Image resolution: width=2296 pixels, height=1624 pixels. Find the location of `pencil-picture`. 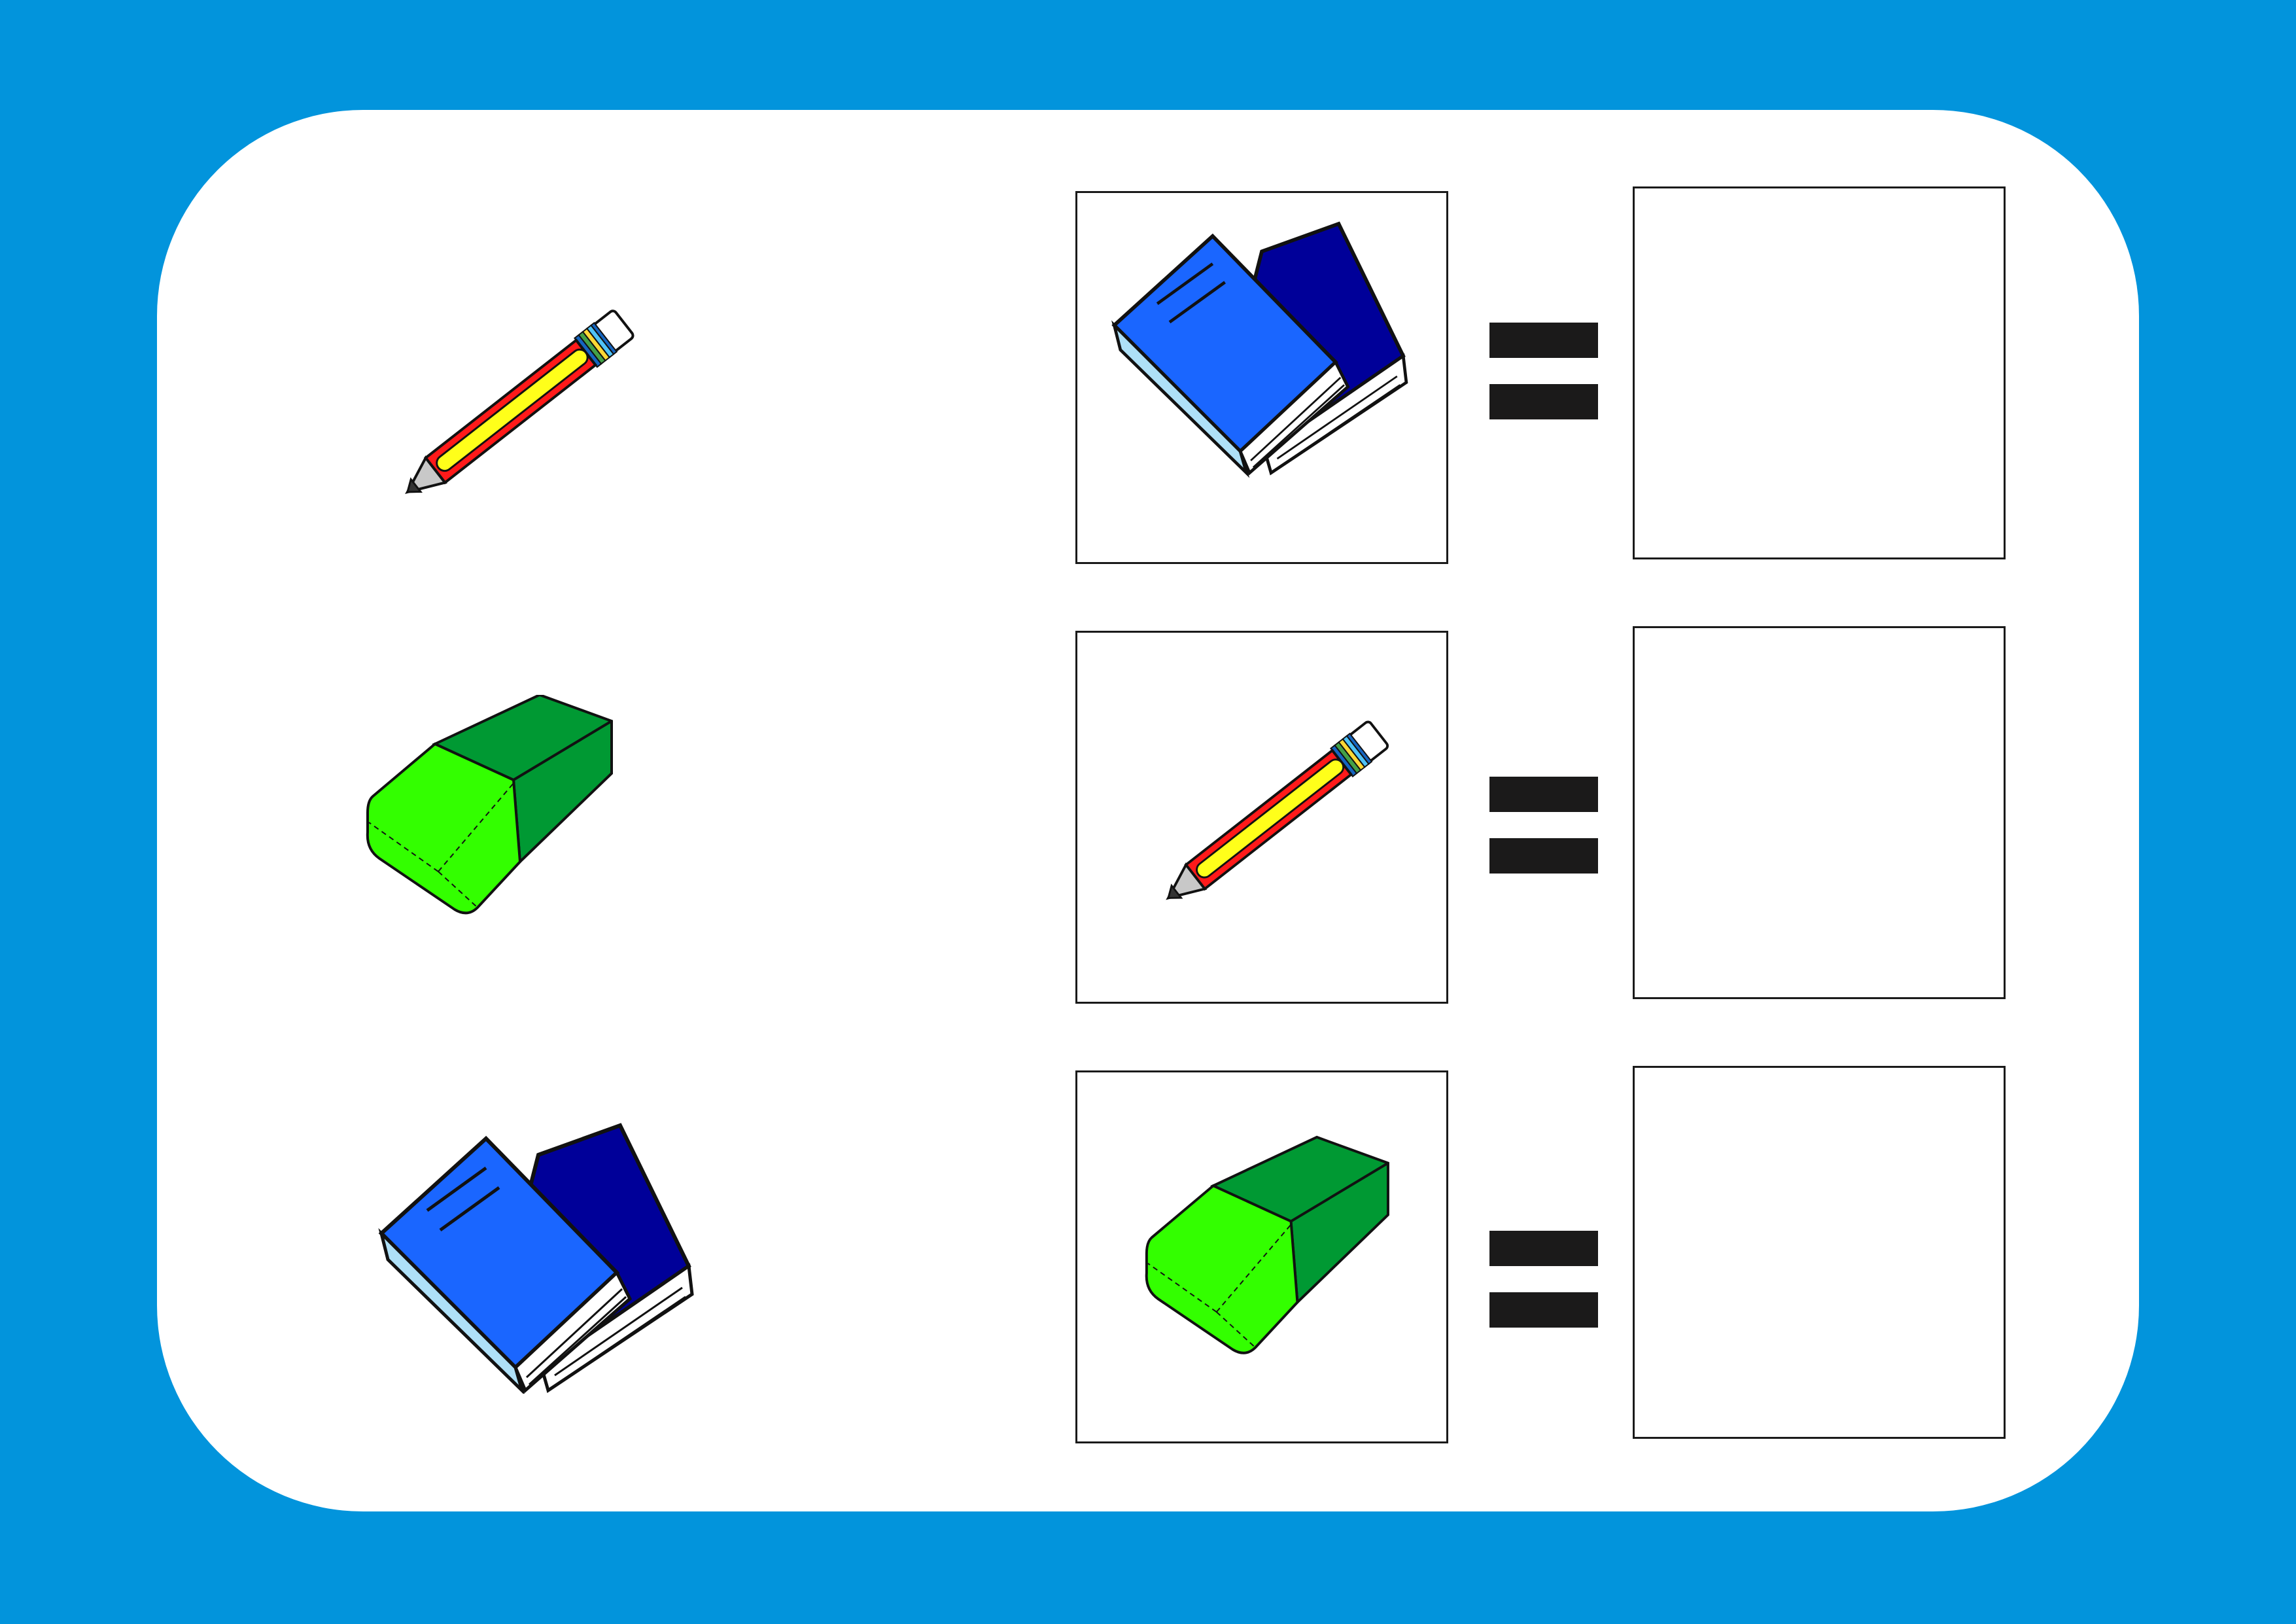

pencil-picture is located at coordinates (504, 391).